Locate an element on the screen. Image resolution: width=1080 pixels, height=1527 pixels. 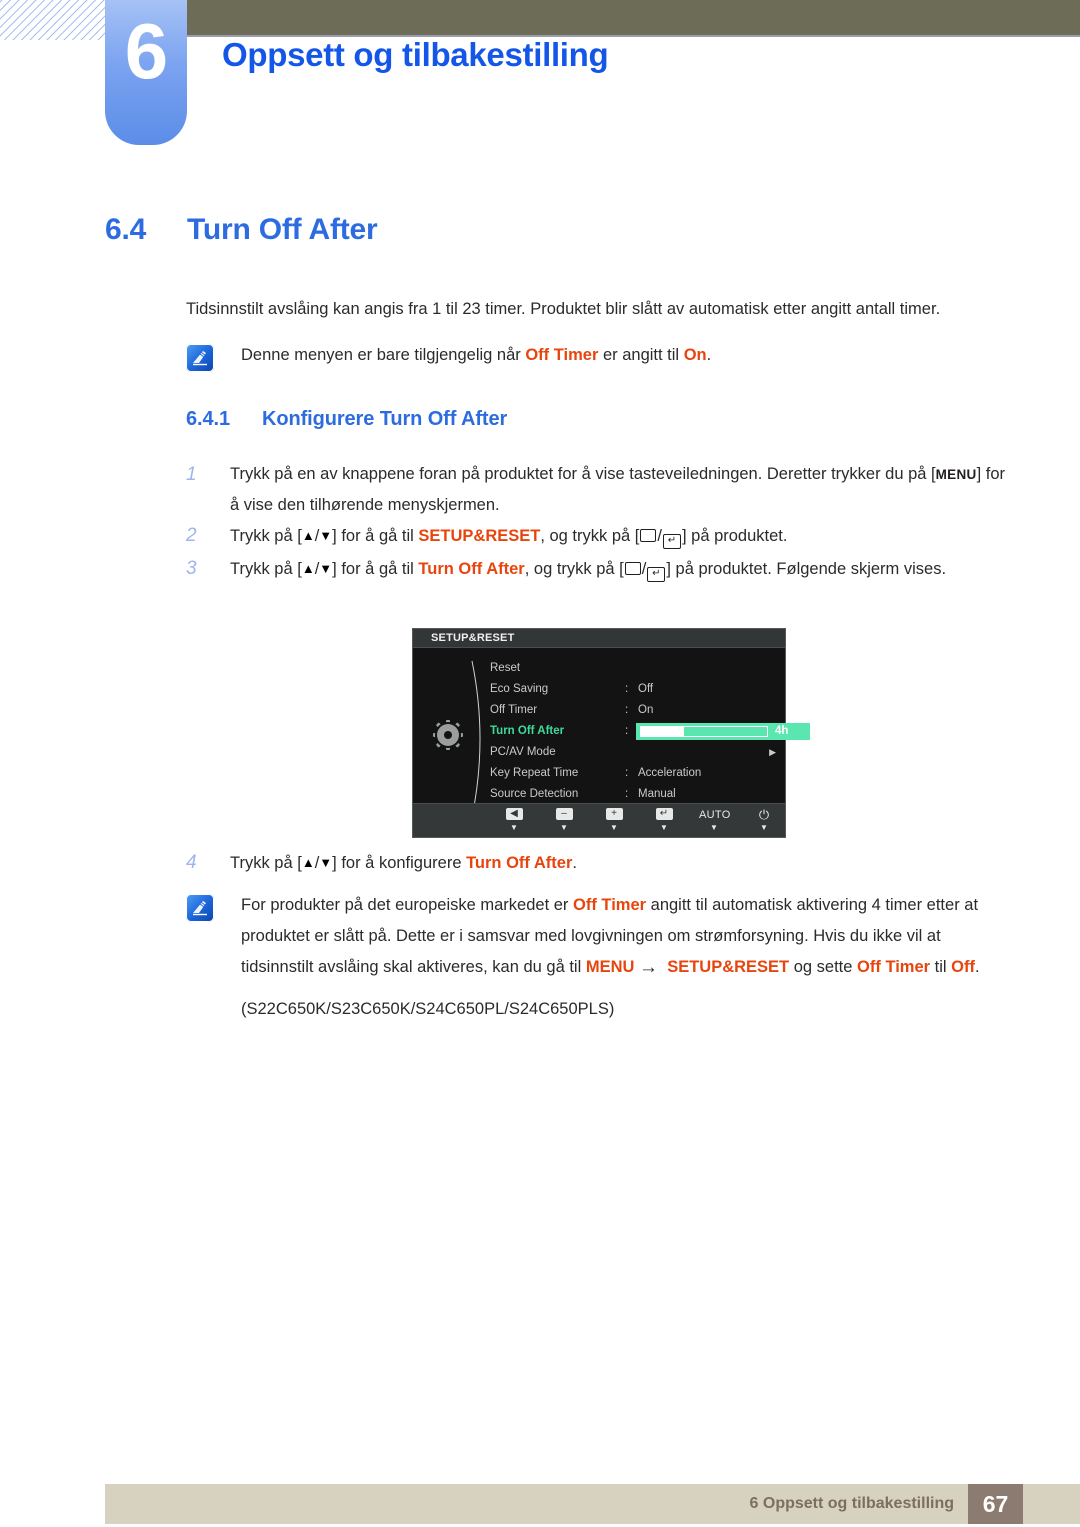
minus-button: – ▼ is located at coordinates (564, 820).